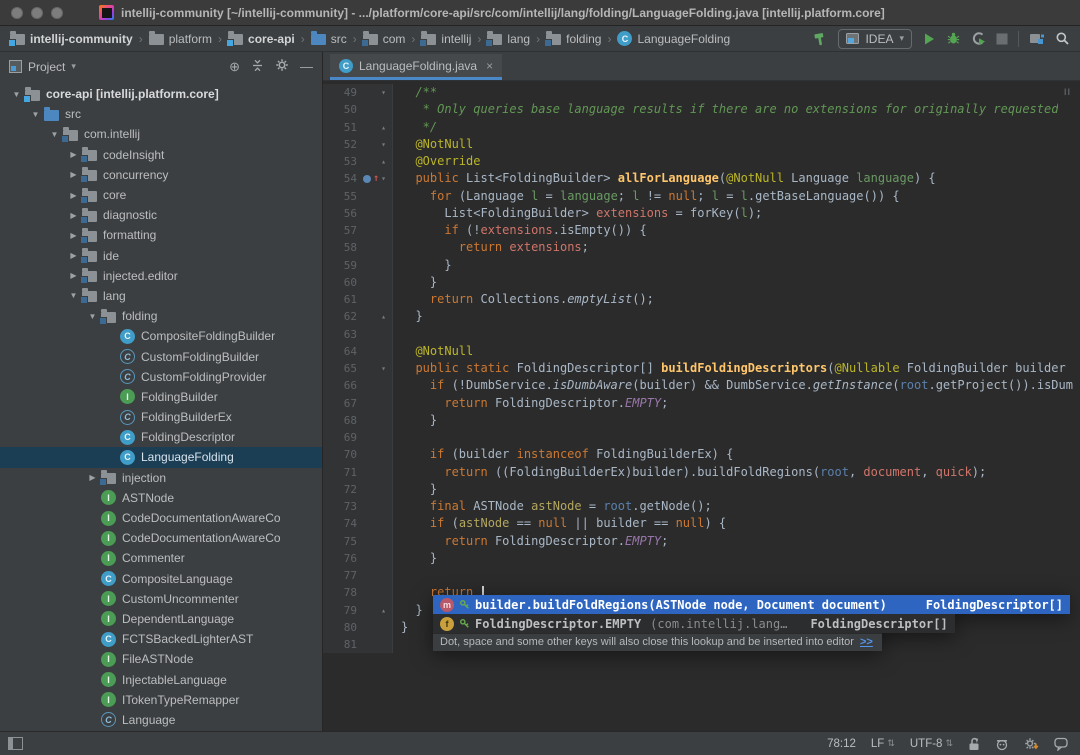 The image size is (1080, 755). What do you see at coordinates (161, 700) in the screenshot?
I see `tree-item-itokentyperemapper: I ITokenTypeRemapper` at bounding box center [161, 700].